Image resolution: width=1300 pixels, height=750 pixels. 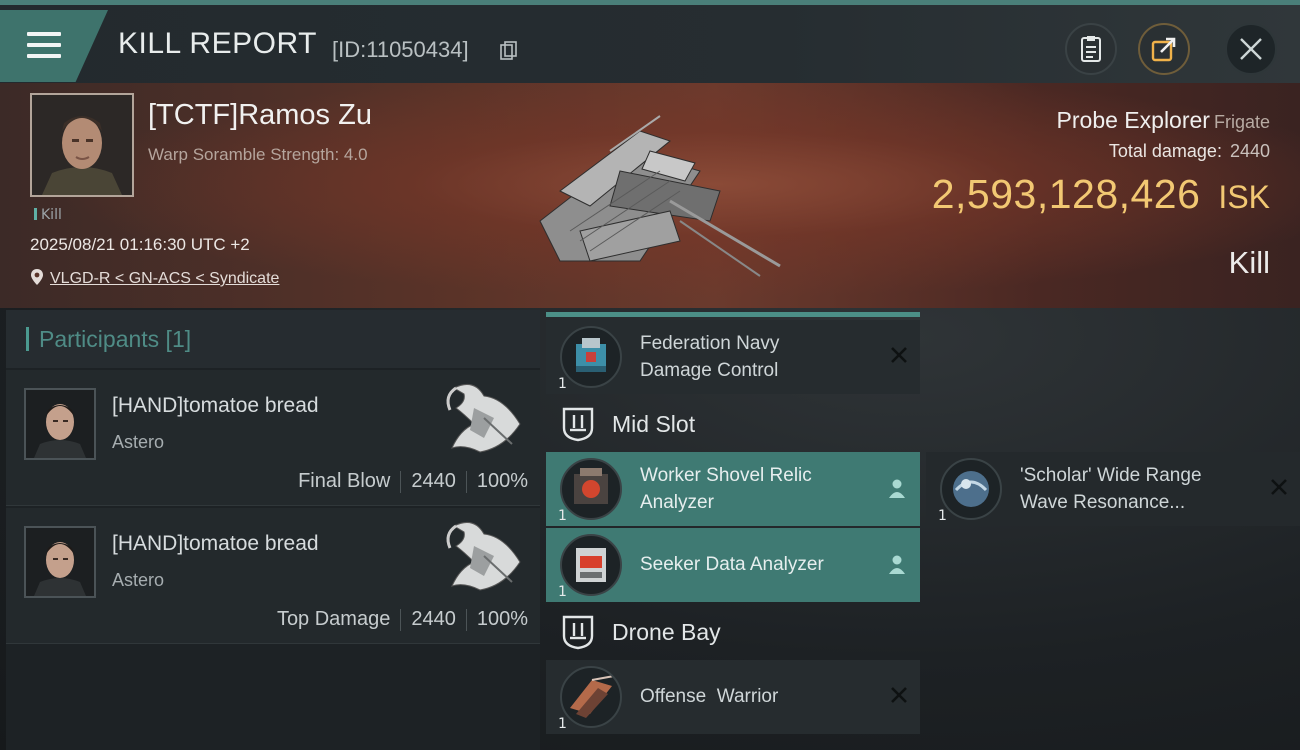 I want to click on warp-scramble-strength: Warp Soramble Strength: 4.0, so click(x=258, y=154).